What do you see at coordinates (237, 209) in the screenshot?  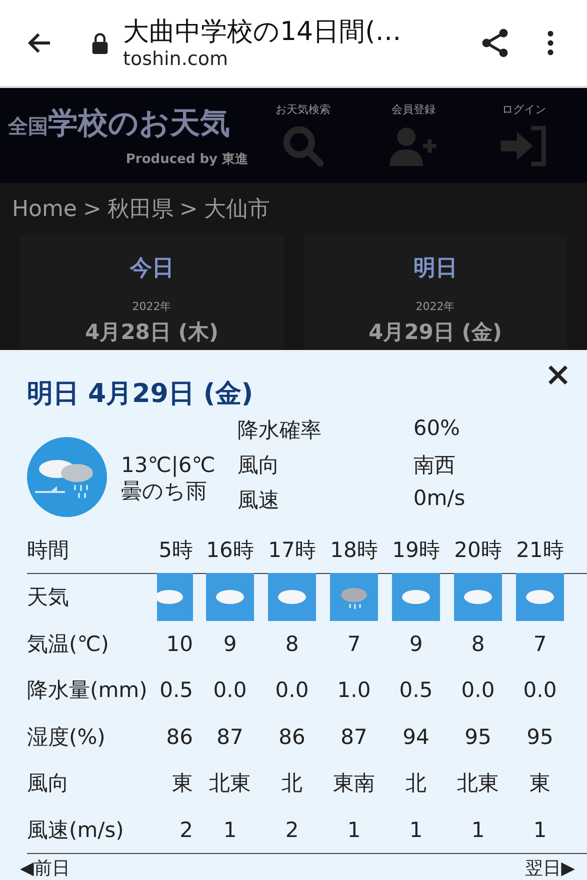 I see `breadcrumb-link: 大仙市` at bounding box center [237, 209].